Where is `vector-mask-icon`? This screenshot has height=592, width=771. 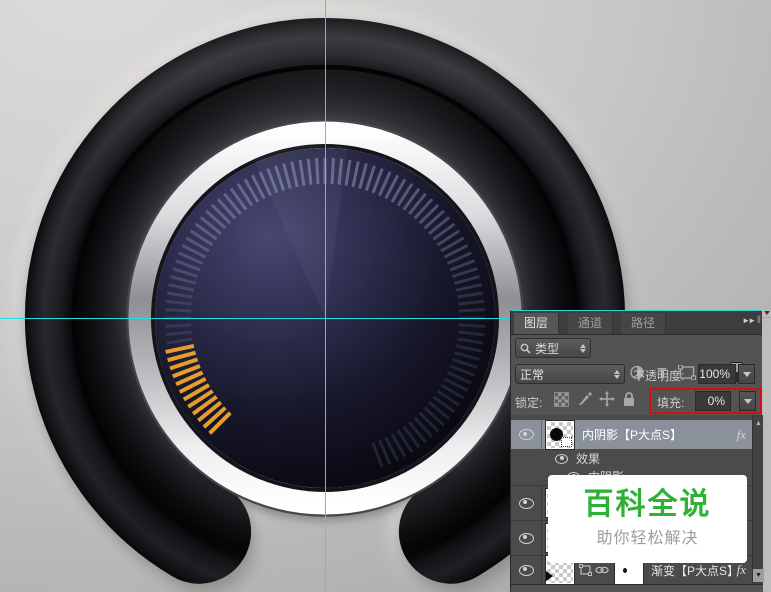 vector-mask-icon is located at coordinates (585, 570).